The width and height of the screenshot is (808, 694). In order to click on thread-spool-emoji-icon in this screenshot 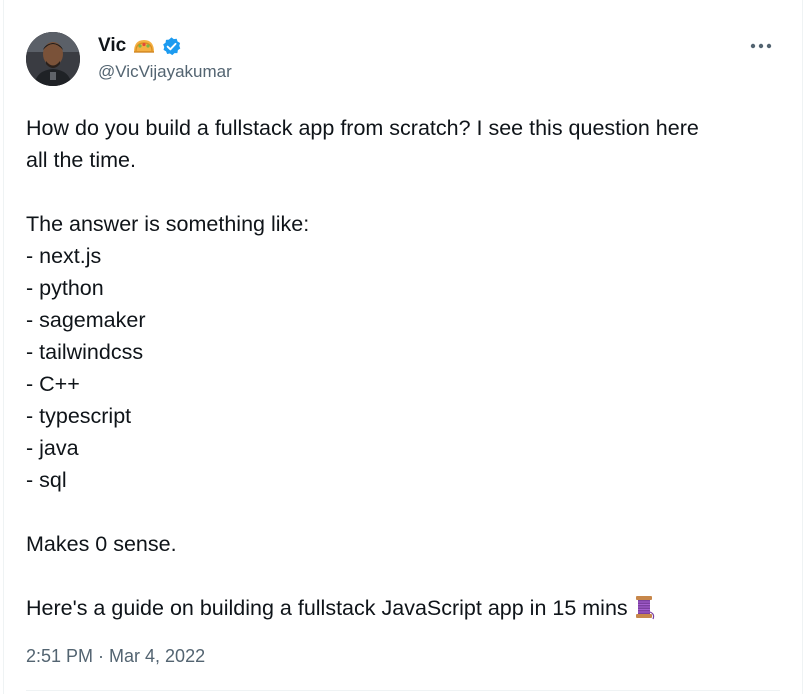, I will do `click(644, 611)`.